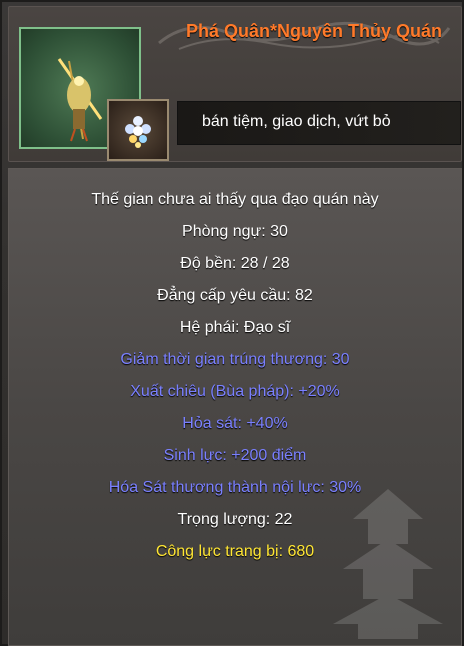 Image resolution: width=464 pixels, height=646 pixels. I want to click on gem-cluster-icon, so click(138, 132).